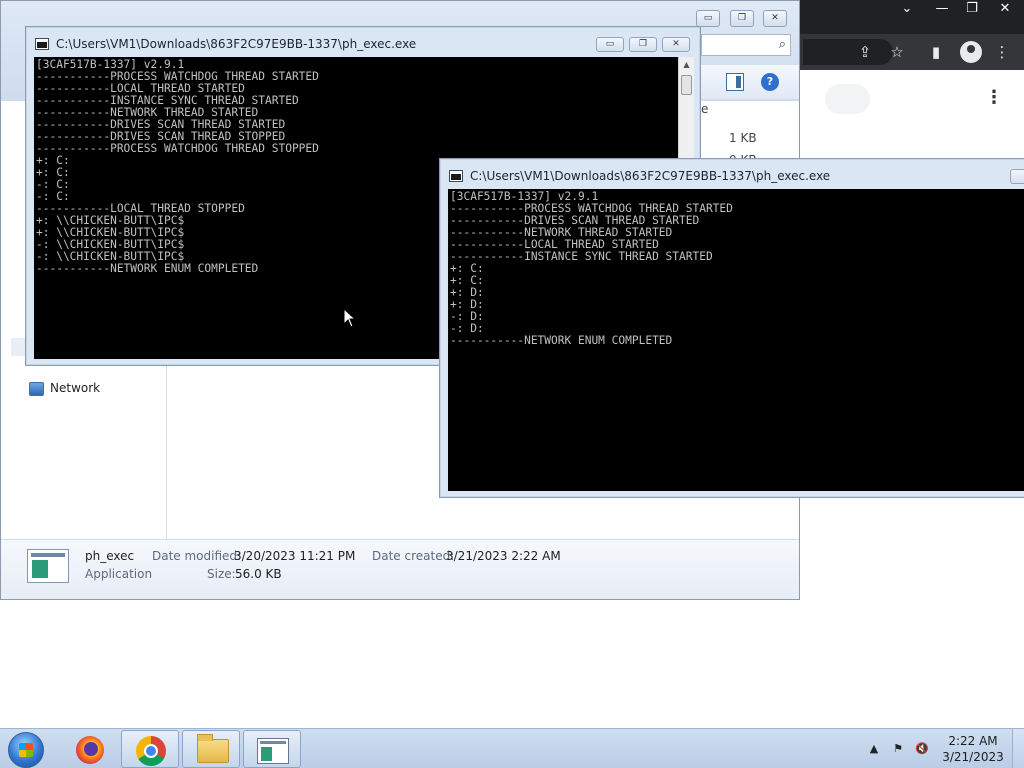 This screenshot has width=1024, height=768. Describe the element at coordinates (847, 99) in the screenshot. I see `page-search-pill` at that location.